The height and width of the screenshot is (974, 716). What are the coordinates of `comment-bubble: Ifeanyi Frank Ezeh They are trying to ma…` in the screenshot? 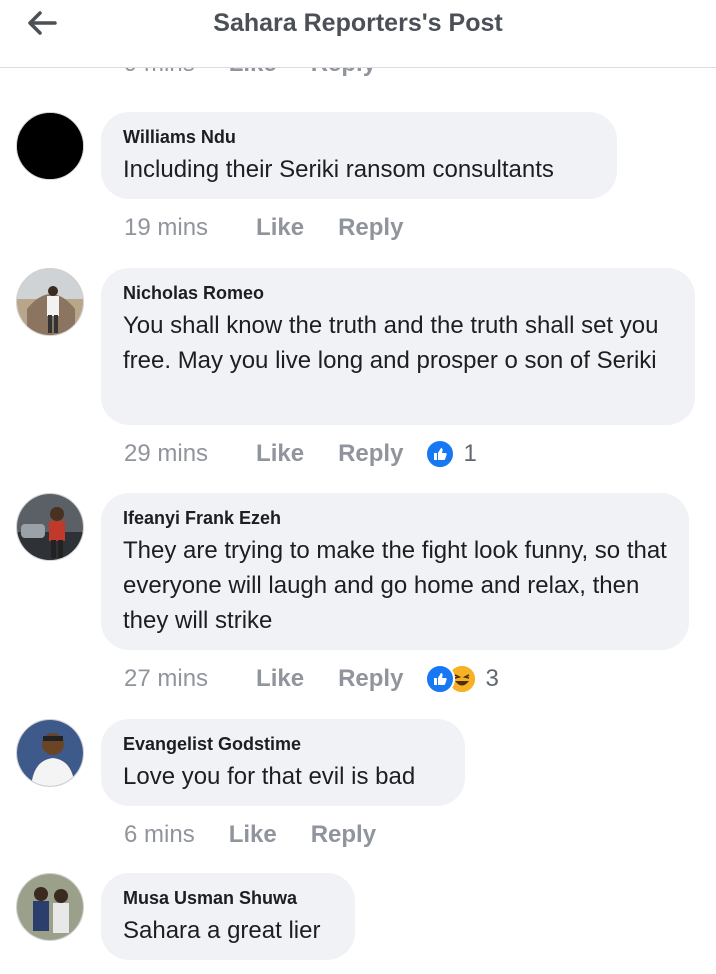 It's located at (395, 571).